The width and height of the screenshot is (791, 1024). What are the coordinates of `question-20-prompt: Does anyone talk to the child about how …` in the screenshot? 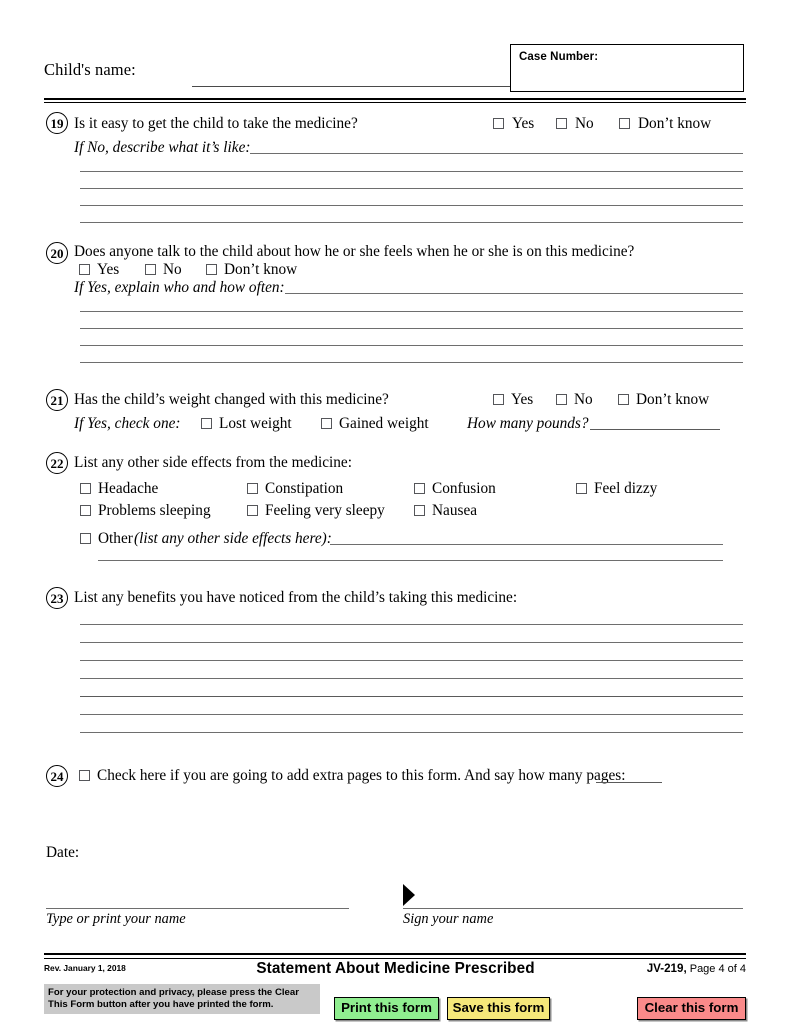 It's located at (354, 251).